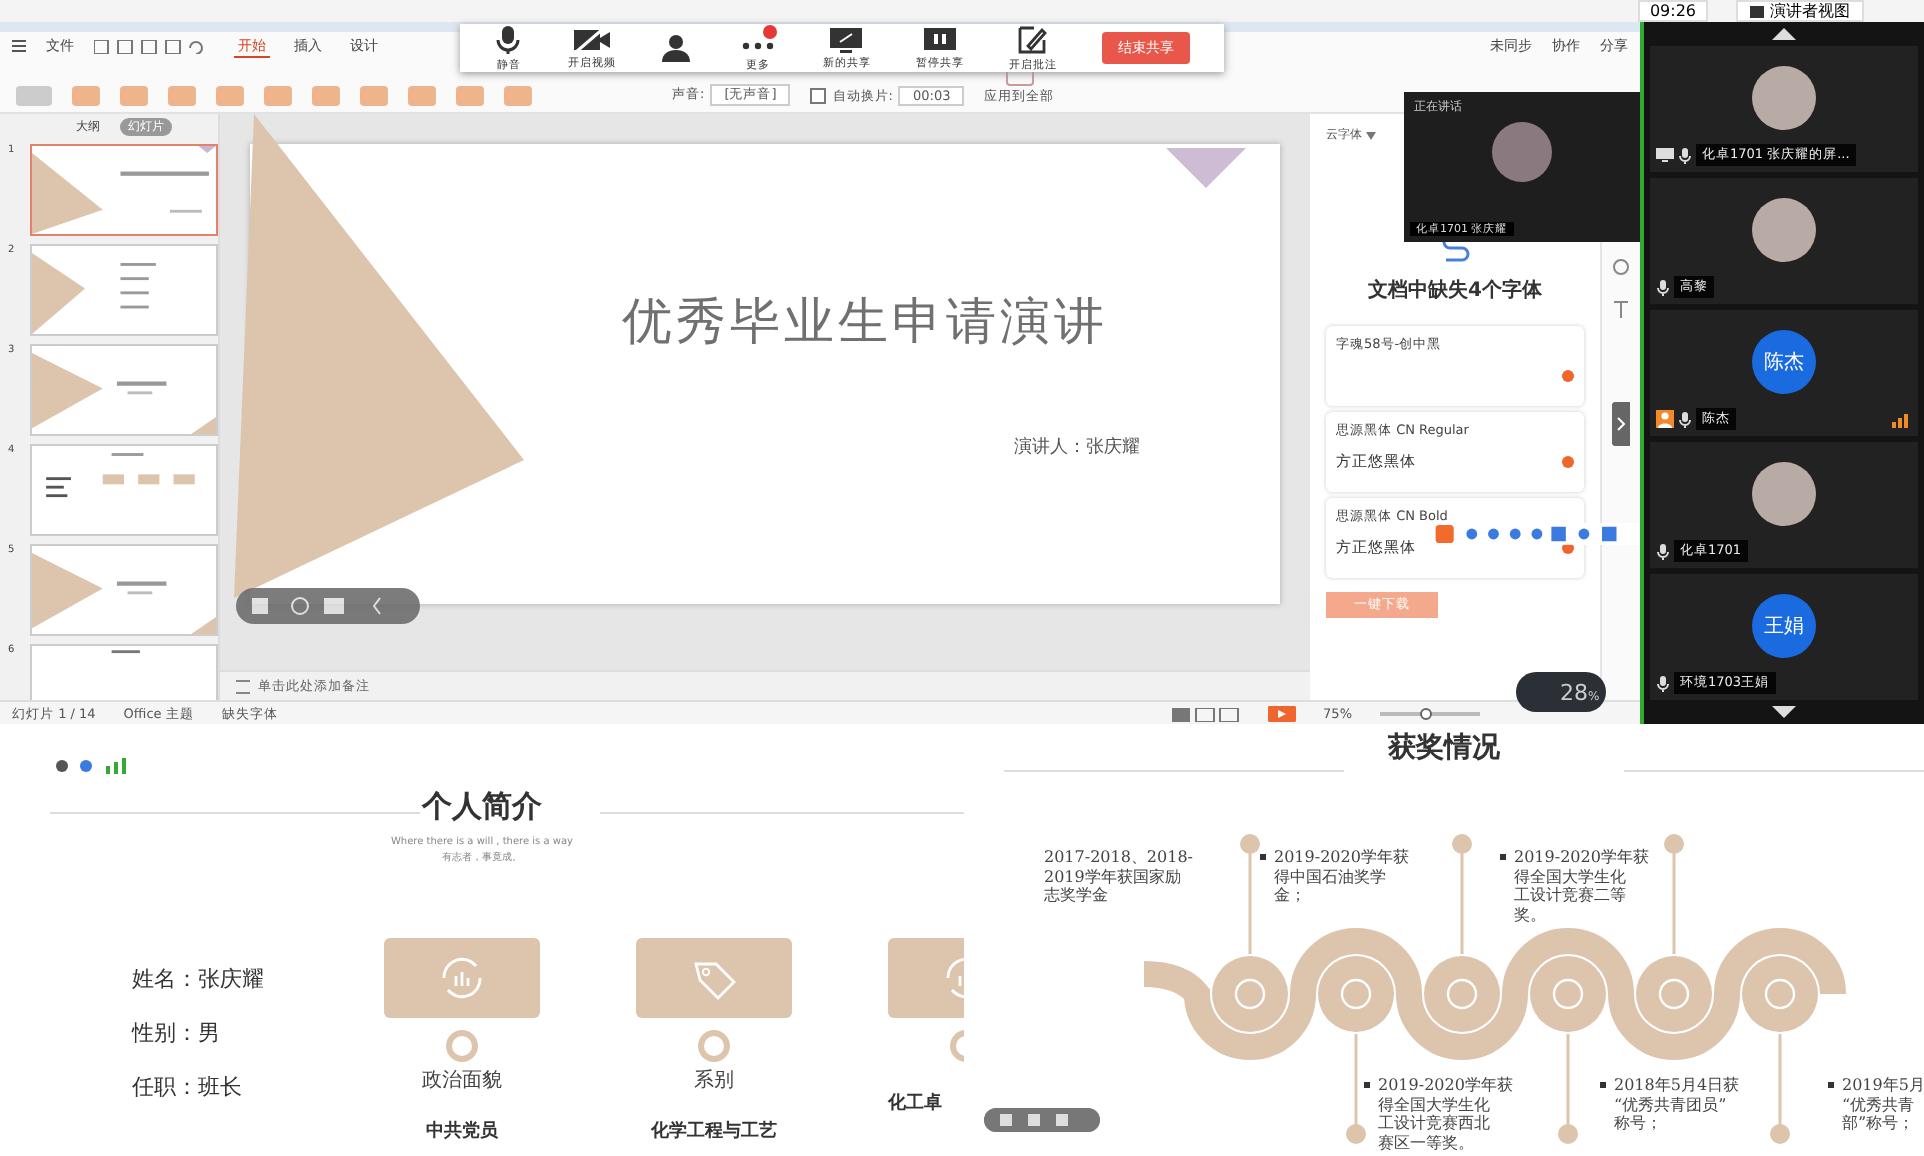 The height and width of the screenshot is (1156, 1924). I want to click on award-text: 2019-2020学年获 得全国大学生化 工设计竞赛二等 奖。, so click(1581, 886).